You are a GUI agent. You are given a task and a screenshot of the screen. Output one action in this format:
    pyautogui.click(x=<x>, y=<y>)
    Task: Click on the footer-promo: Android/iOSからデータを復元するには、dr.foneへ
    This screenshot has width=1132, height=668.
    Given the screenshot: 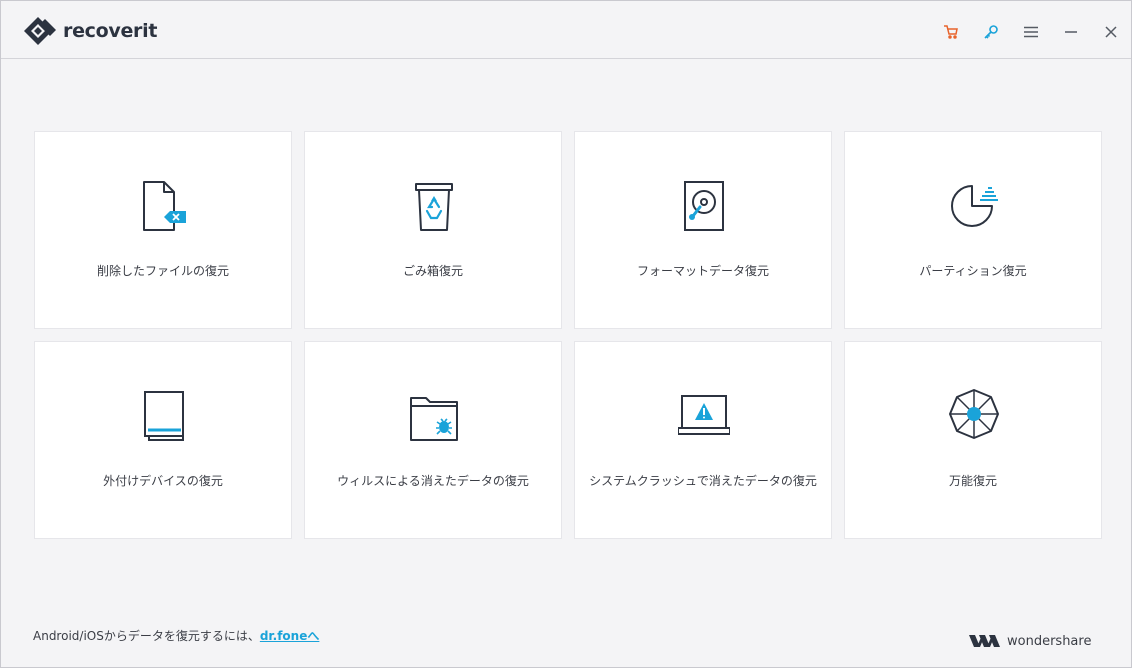 What is the action you would take?
    pyautogui.click(x=176, y=635)
    